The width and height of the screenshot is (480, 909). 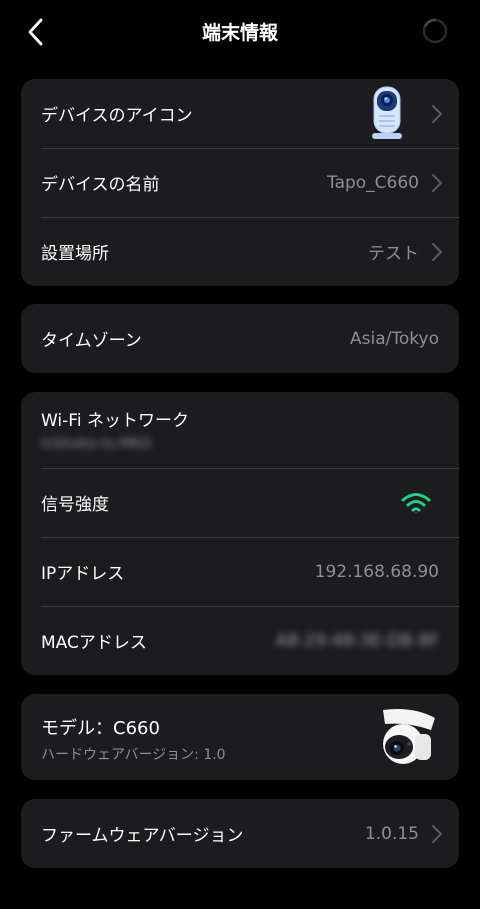 What do you see at coordinates (435, 31) in the screenshot?
I see `loading-spinner-icon` at bounding box center [435, 31].